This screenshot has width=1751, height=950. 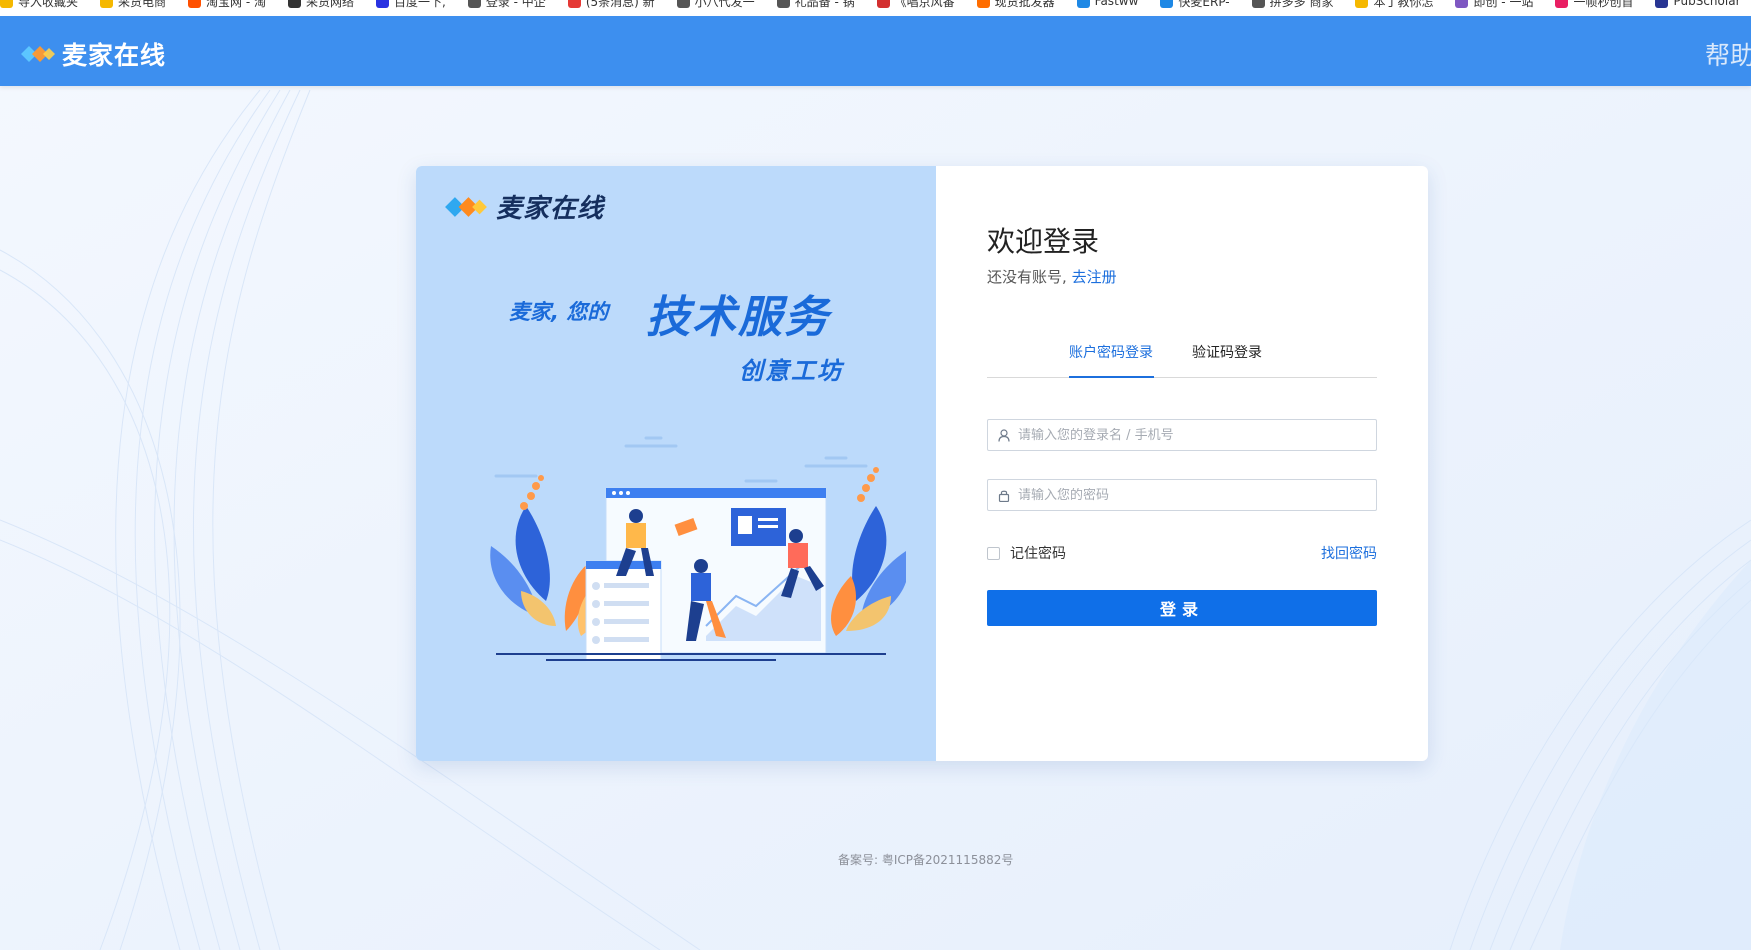 I want to click on header-brand-name: 麦家在线, so click(x=114, y=55).